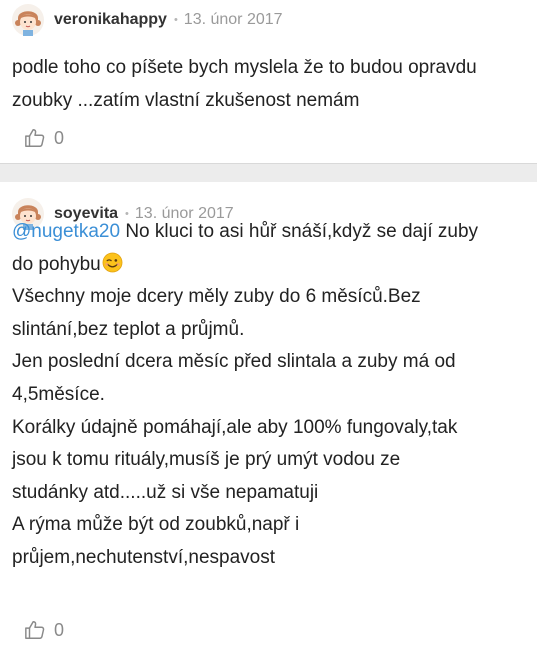 The height and width of the screenshot is (648, 537). I want to click on comment-line: průjem,nechutenství,nespavost, so click(143, 557).